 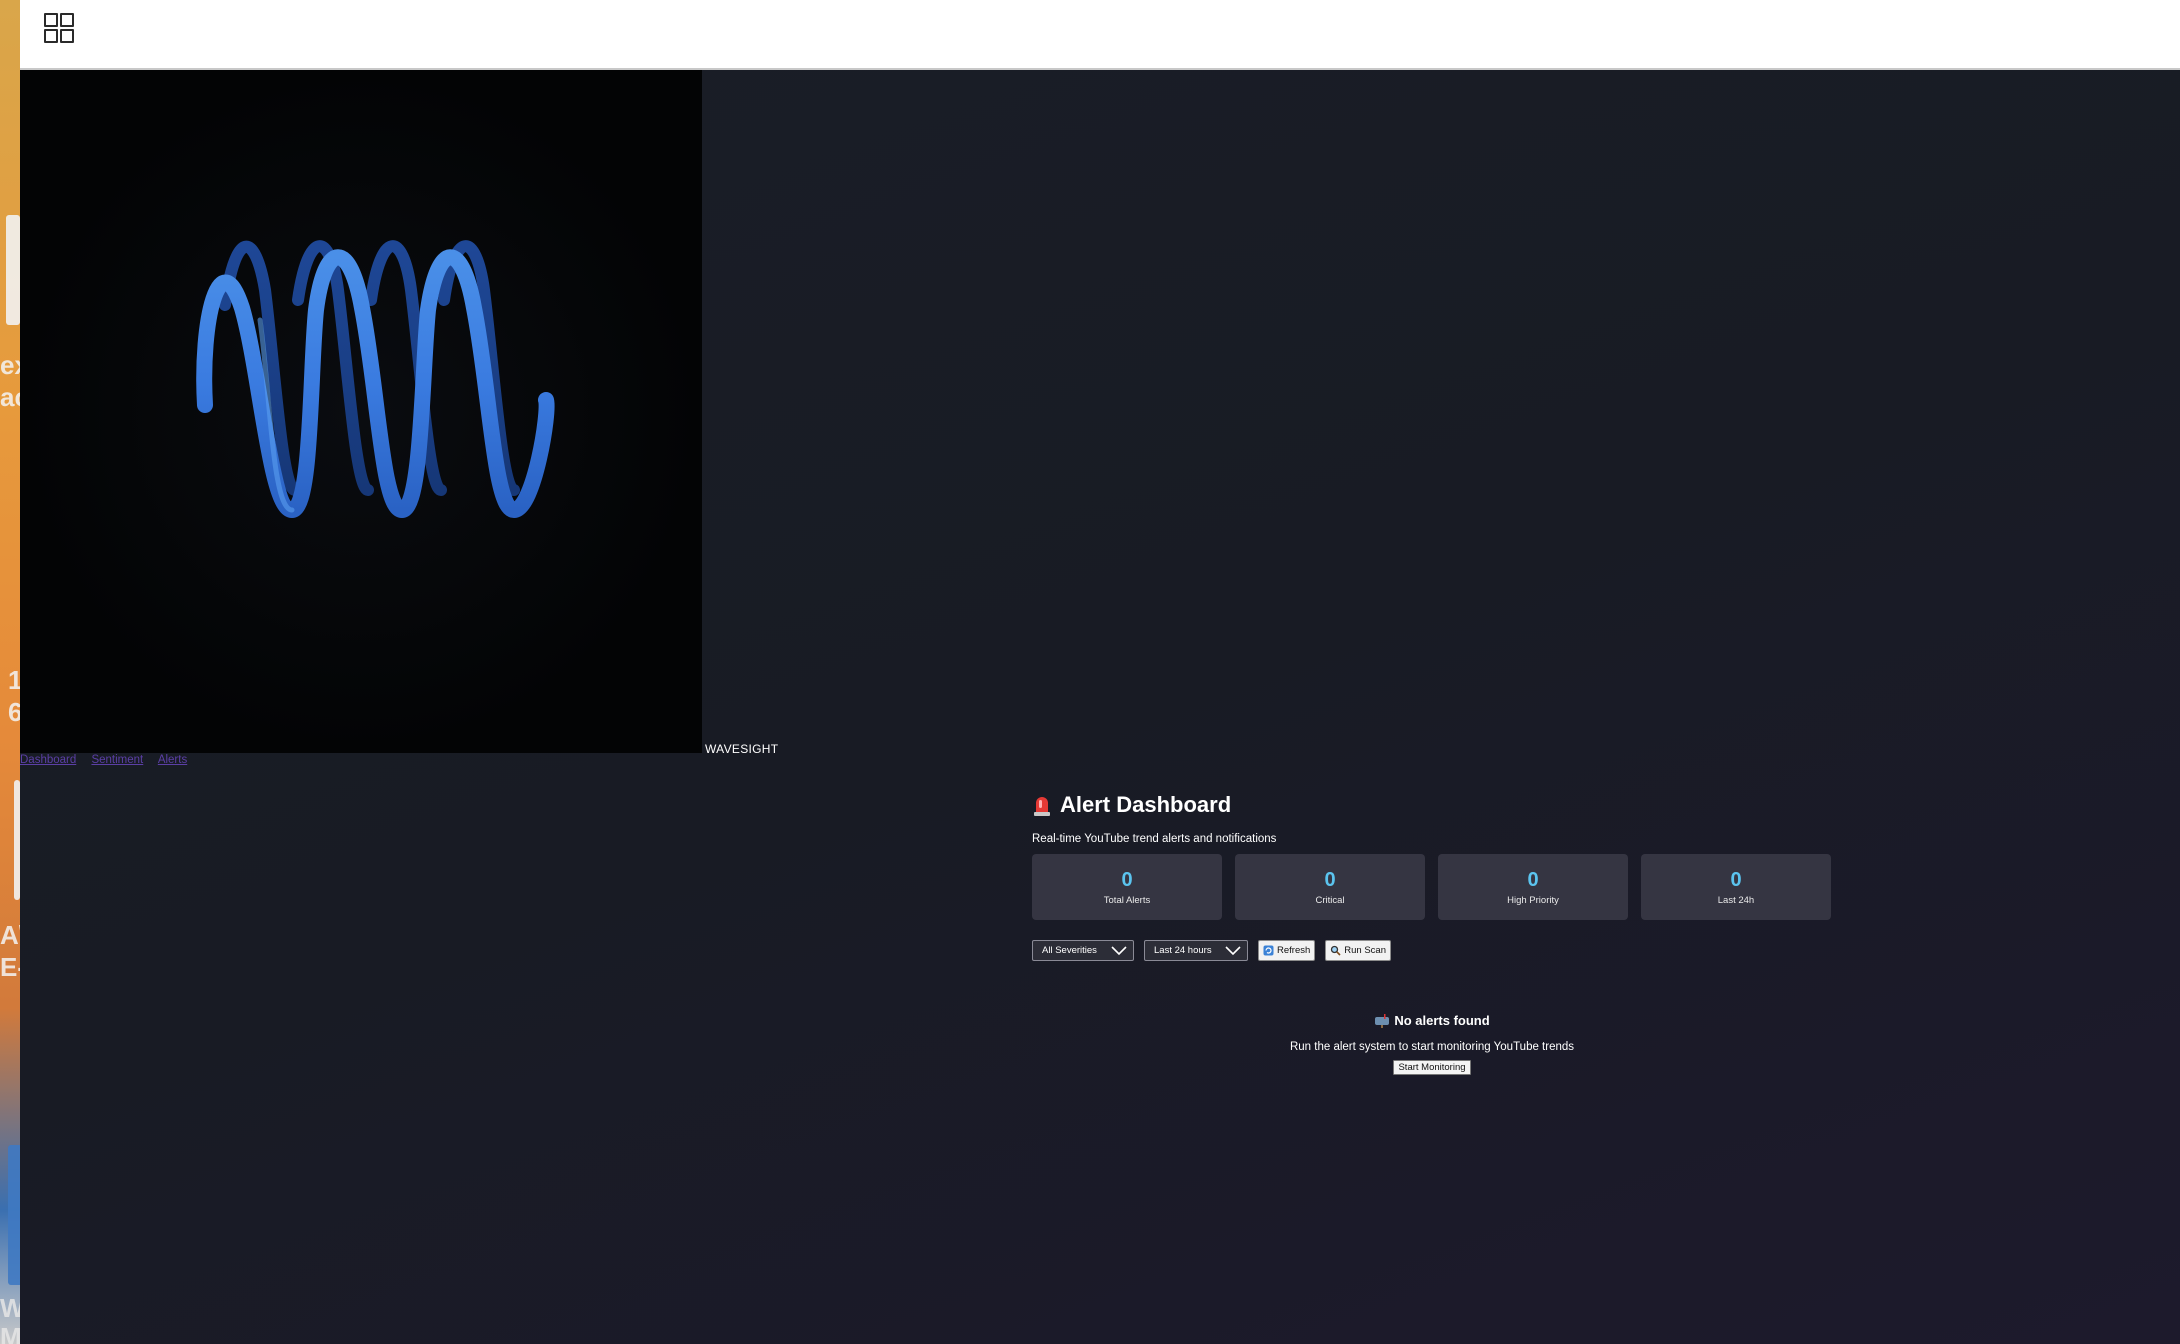 I want to click on nav-links: Dashboard Sentiment Alerts, so click(x=109, y=760).